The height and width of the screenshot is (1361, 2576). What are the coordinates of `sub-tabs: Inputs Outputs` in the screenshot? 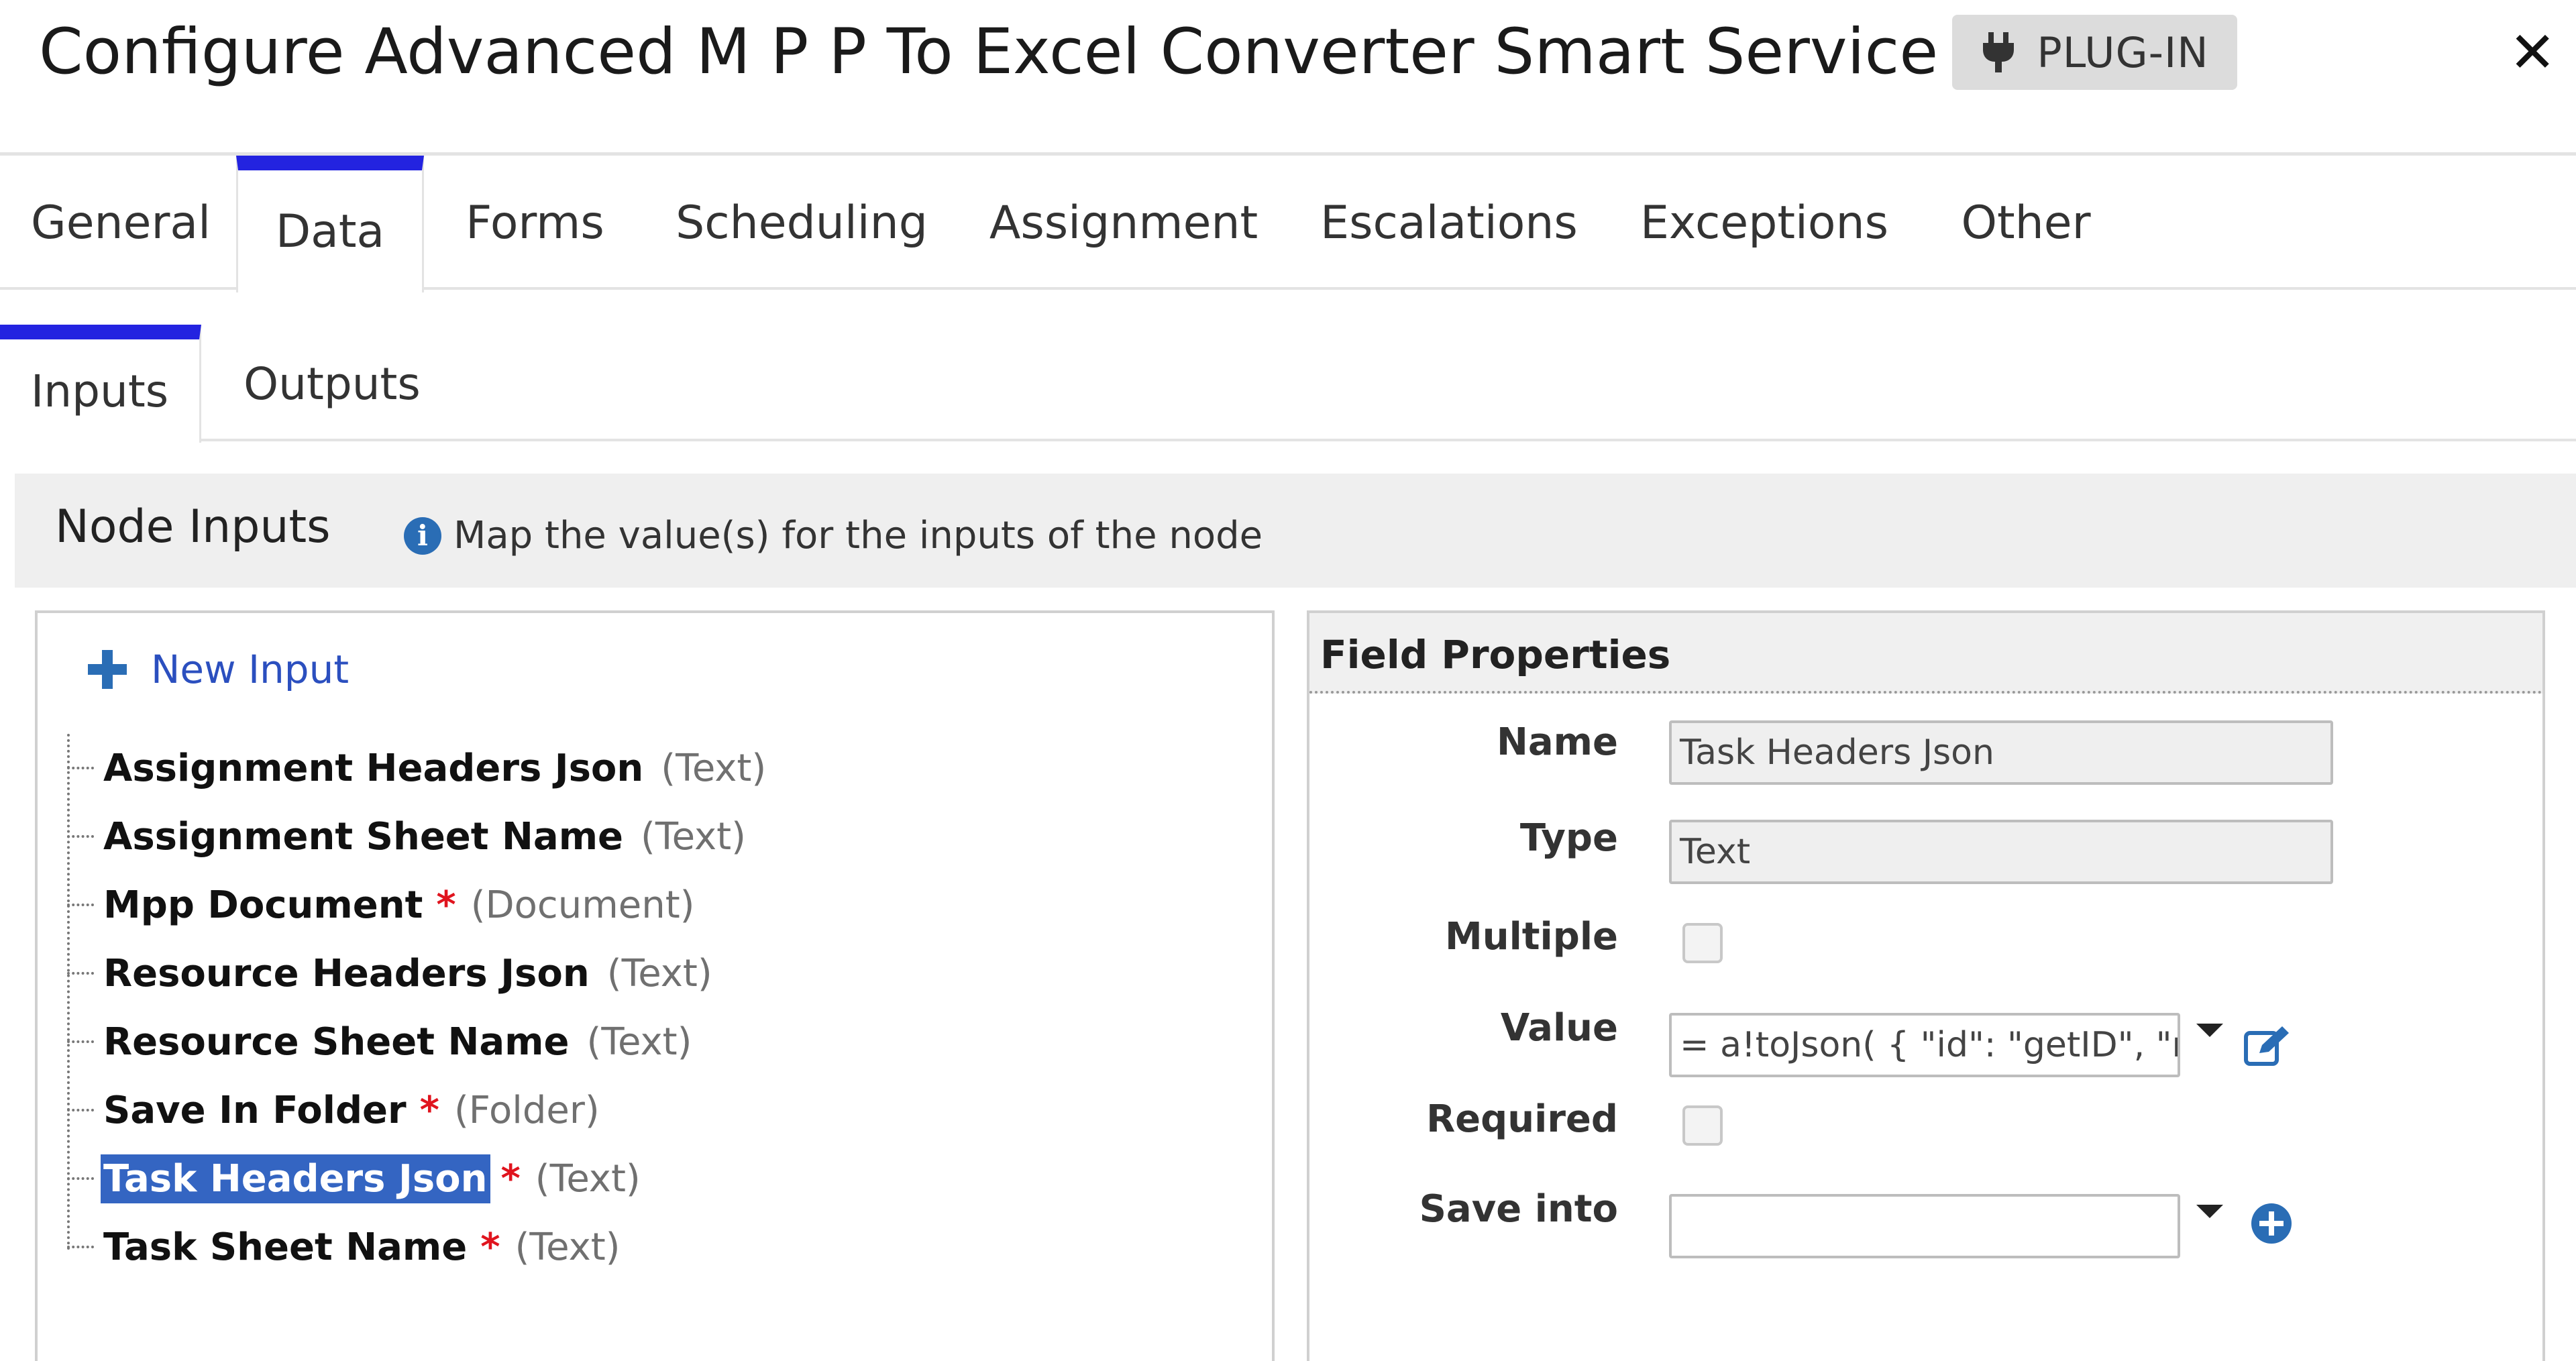 It's located at (1288, 366).